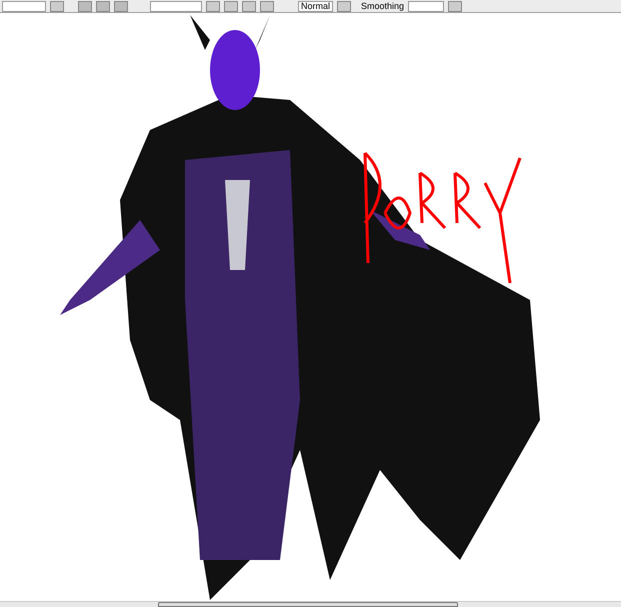  I want to click on smoothing-field, so click(426, 6).